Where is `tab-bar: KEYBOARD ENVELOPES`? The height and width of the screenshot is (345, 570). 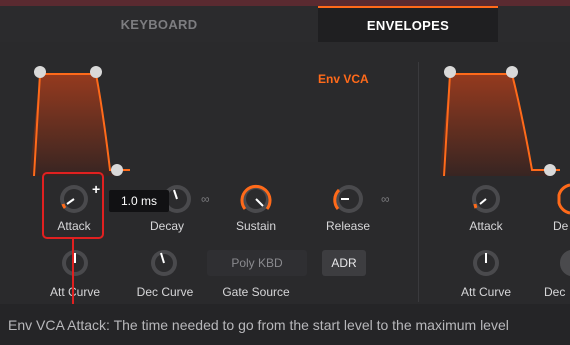
tab-bar: KEYBOARD ENVELOPES is located at coordinates (285, 24).